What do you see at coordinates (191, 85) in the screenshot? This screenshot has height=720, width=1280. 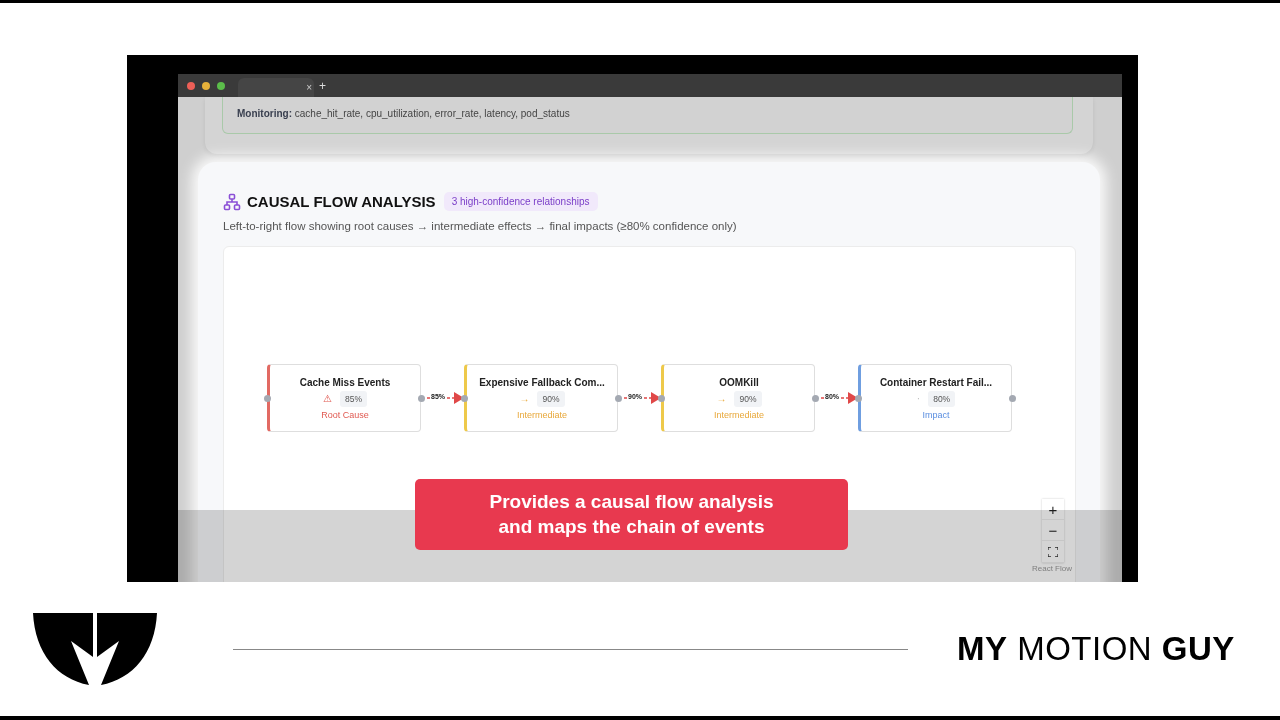 I see `close-dot` at bounding box center [191, 85].